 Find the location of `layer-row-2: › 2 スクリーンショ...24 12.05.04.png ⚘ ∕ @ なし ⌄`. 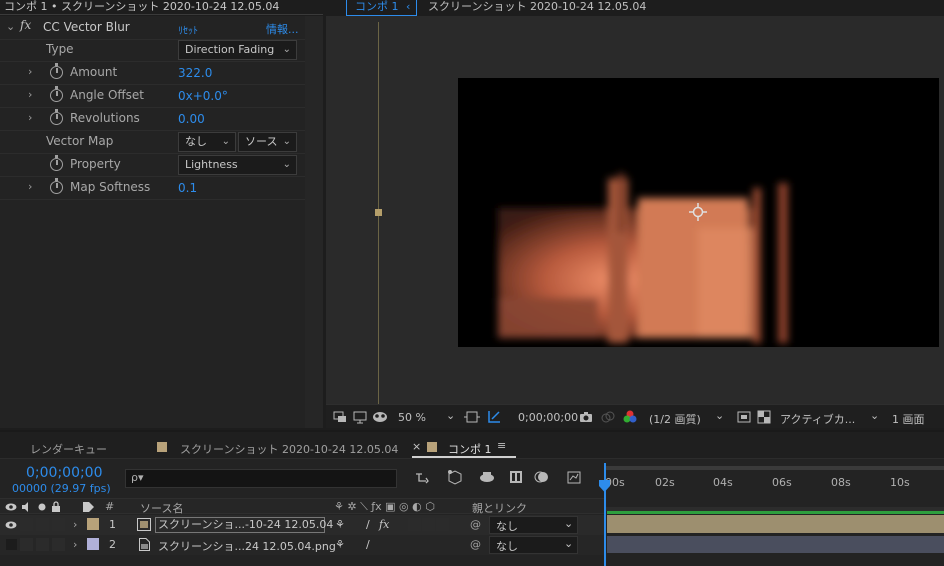

layer-row-2: › 2 スクリーンショ...24 12.05.04.png ⚘ ∕ @ なし ⌄ is located at coordinates (302, 545).